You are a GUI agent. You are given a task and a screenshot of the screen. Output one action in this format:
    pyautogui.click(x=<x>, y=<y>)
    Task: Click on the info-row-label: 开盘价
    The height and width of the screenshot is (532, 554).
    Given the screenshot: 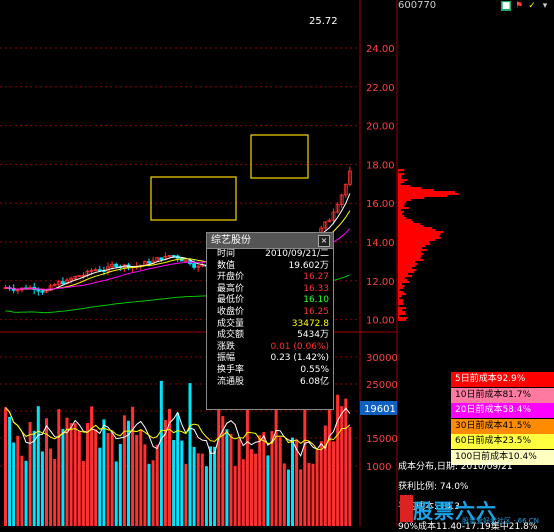 What is the action you would take?
    pyautogui.click(x=231, y=277)
    